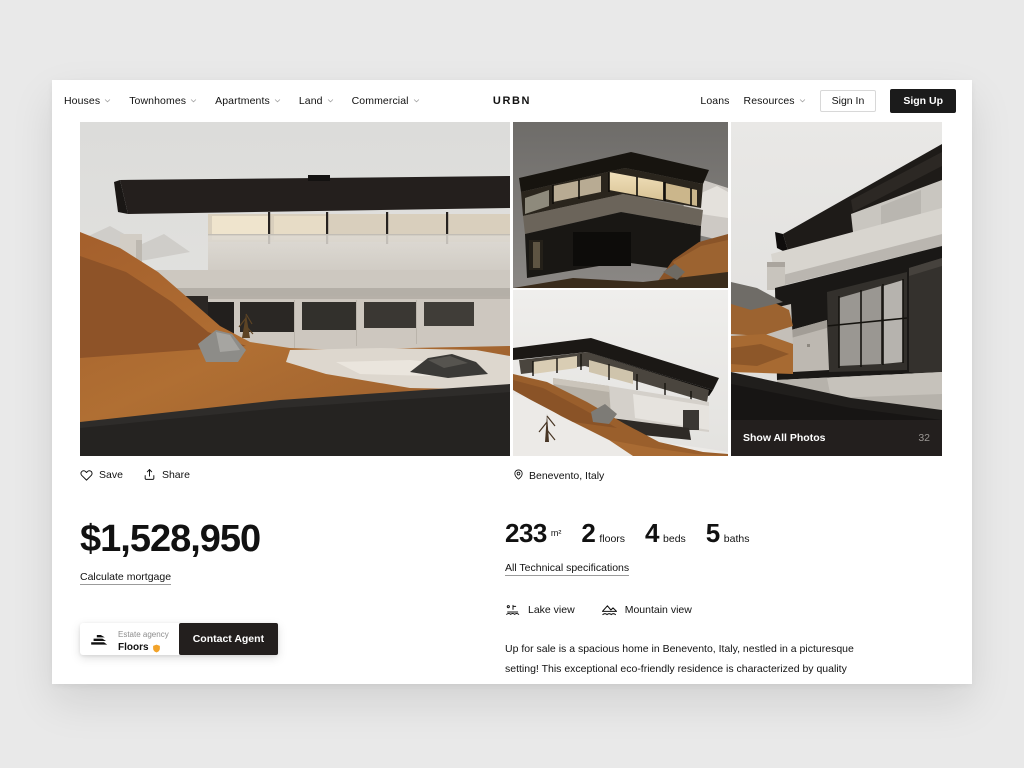 Image resolution: width=1024 pixels, height=768 pixels. I want to click on gallery-image-thumb-entrance: Show All Photos 32, so click(836, 289).